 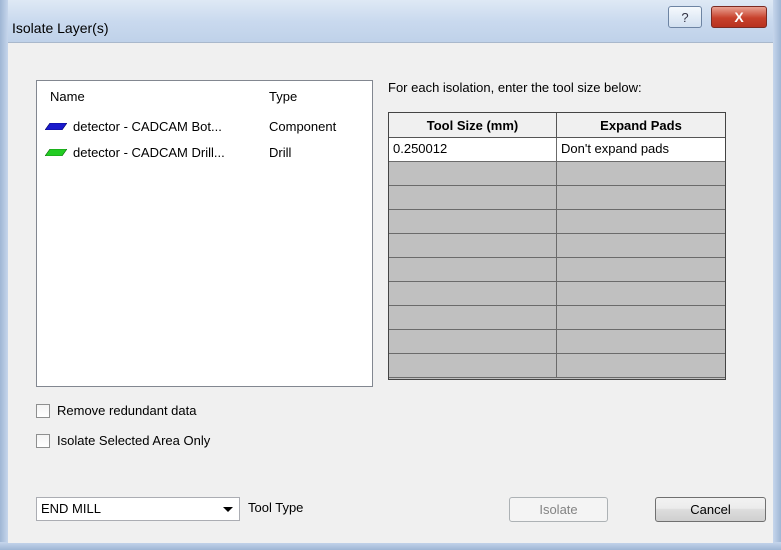 I want to click on isolate-selected-checkbox, so click(x=43, y=441).